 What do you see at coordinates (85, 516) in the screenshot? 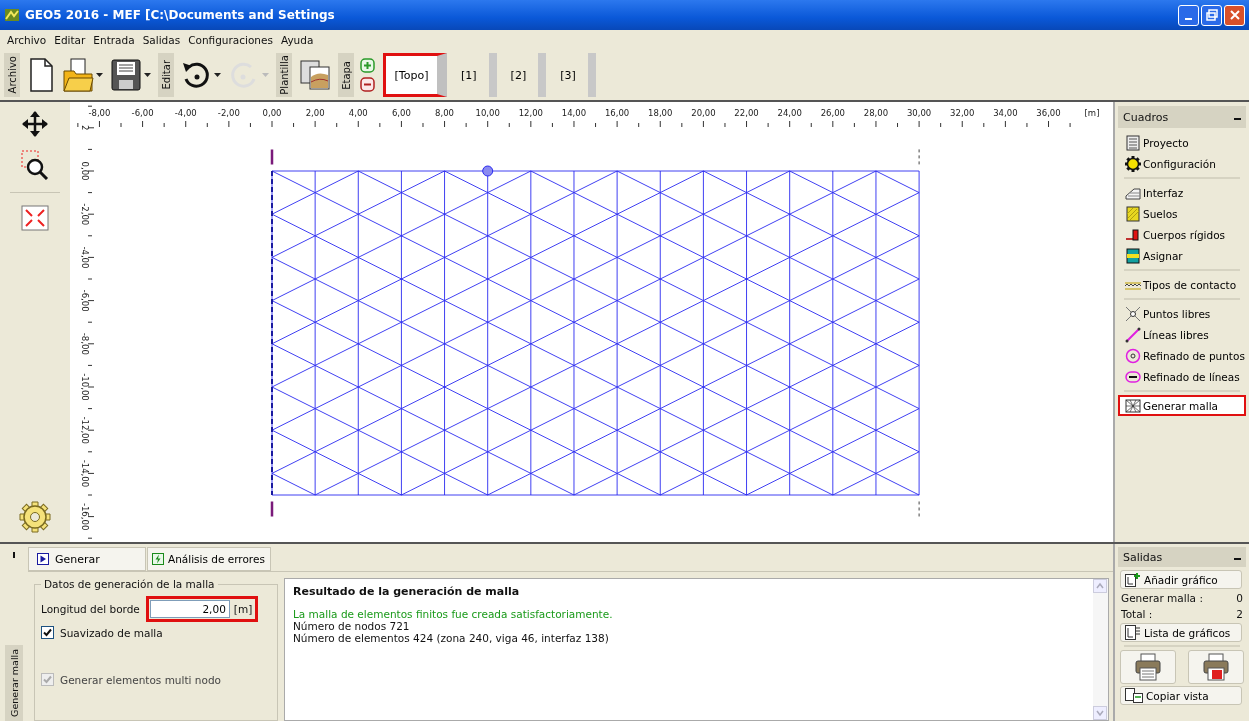
I see `ruler-label: -16,00` at bounding box center [85, 516].